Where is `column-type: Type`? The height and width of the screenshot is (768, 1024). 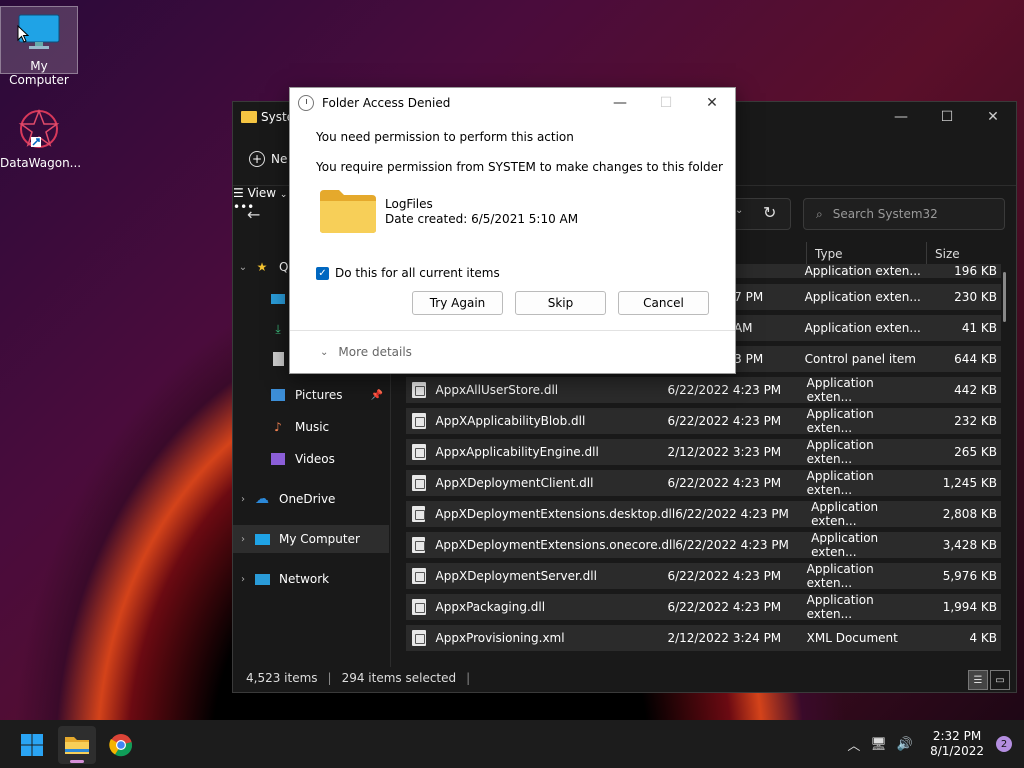
column-type: Type is located at coordinates (867, 254).